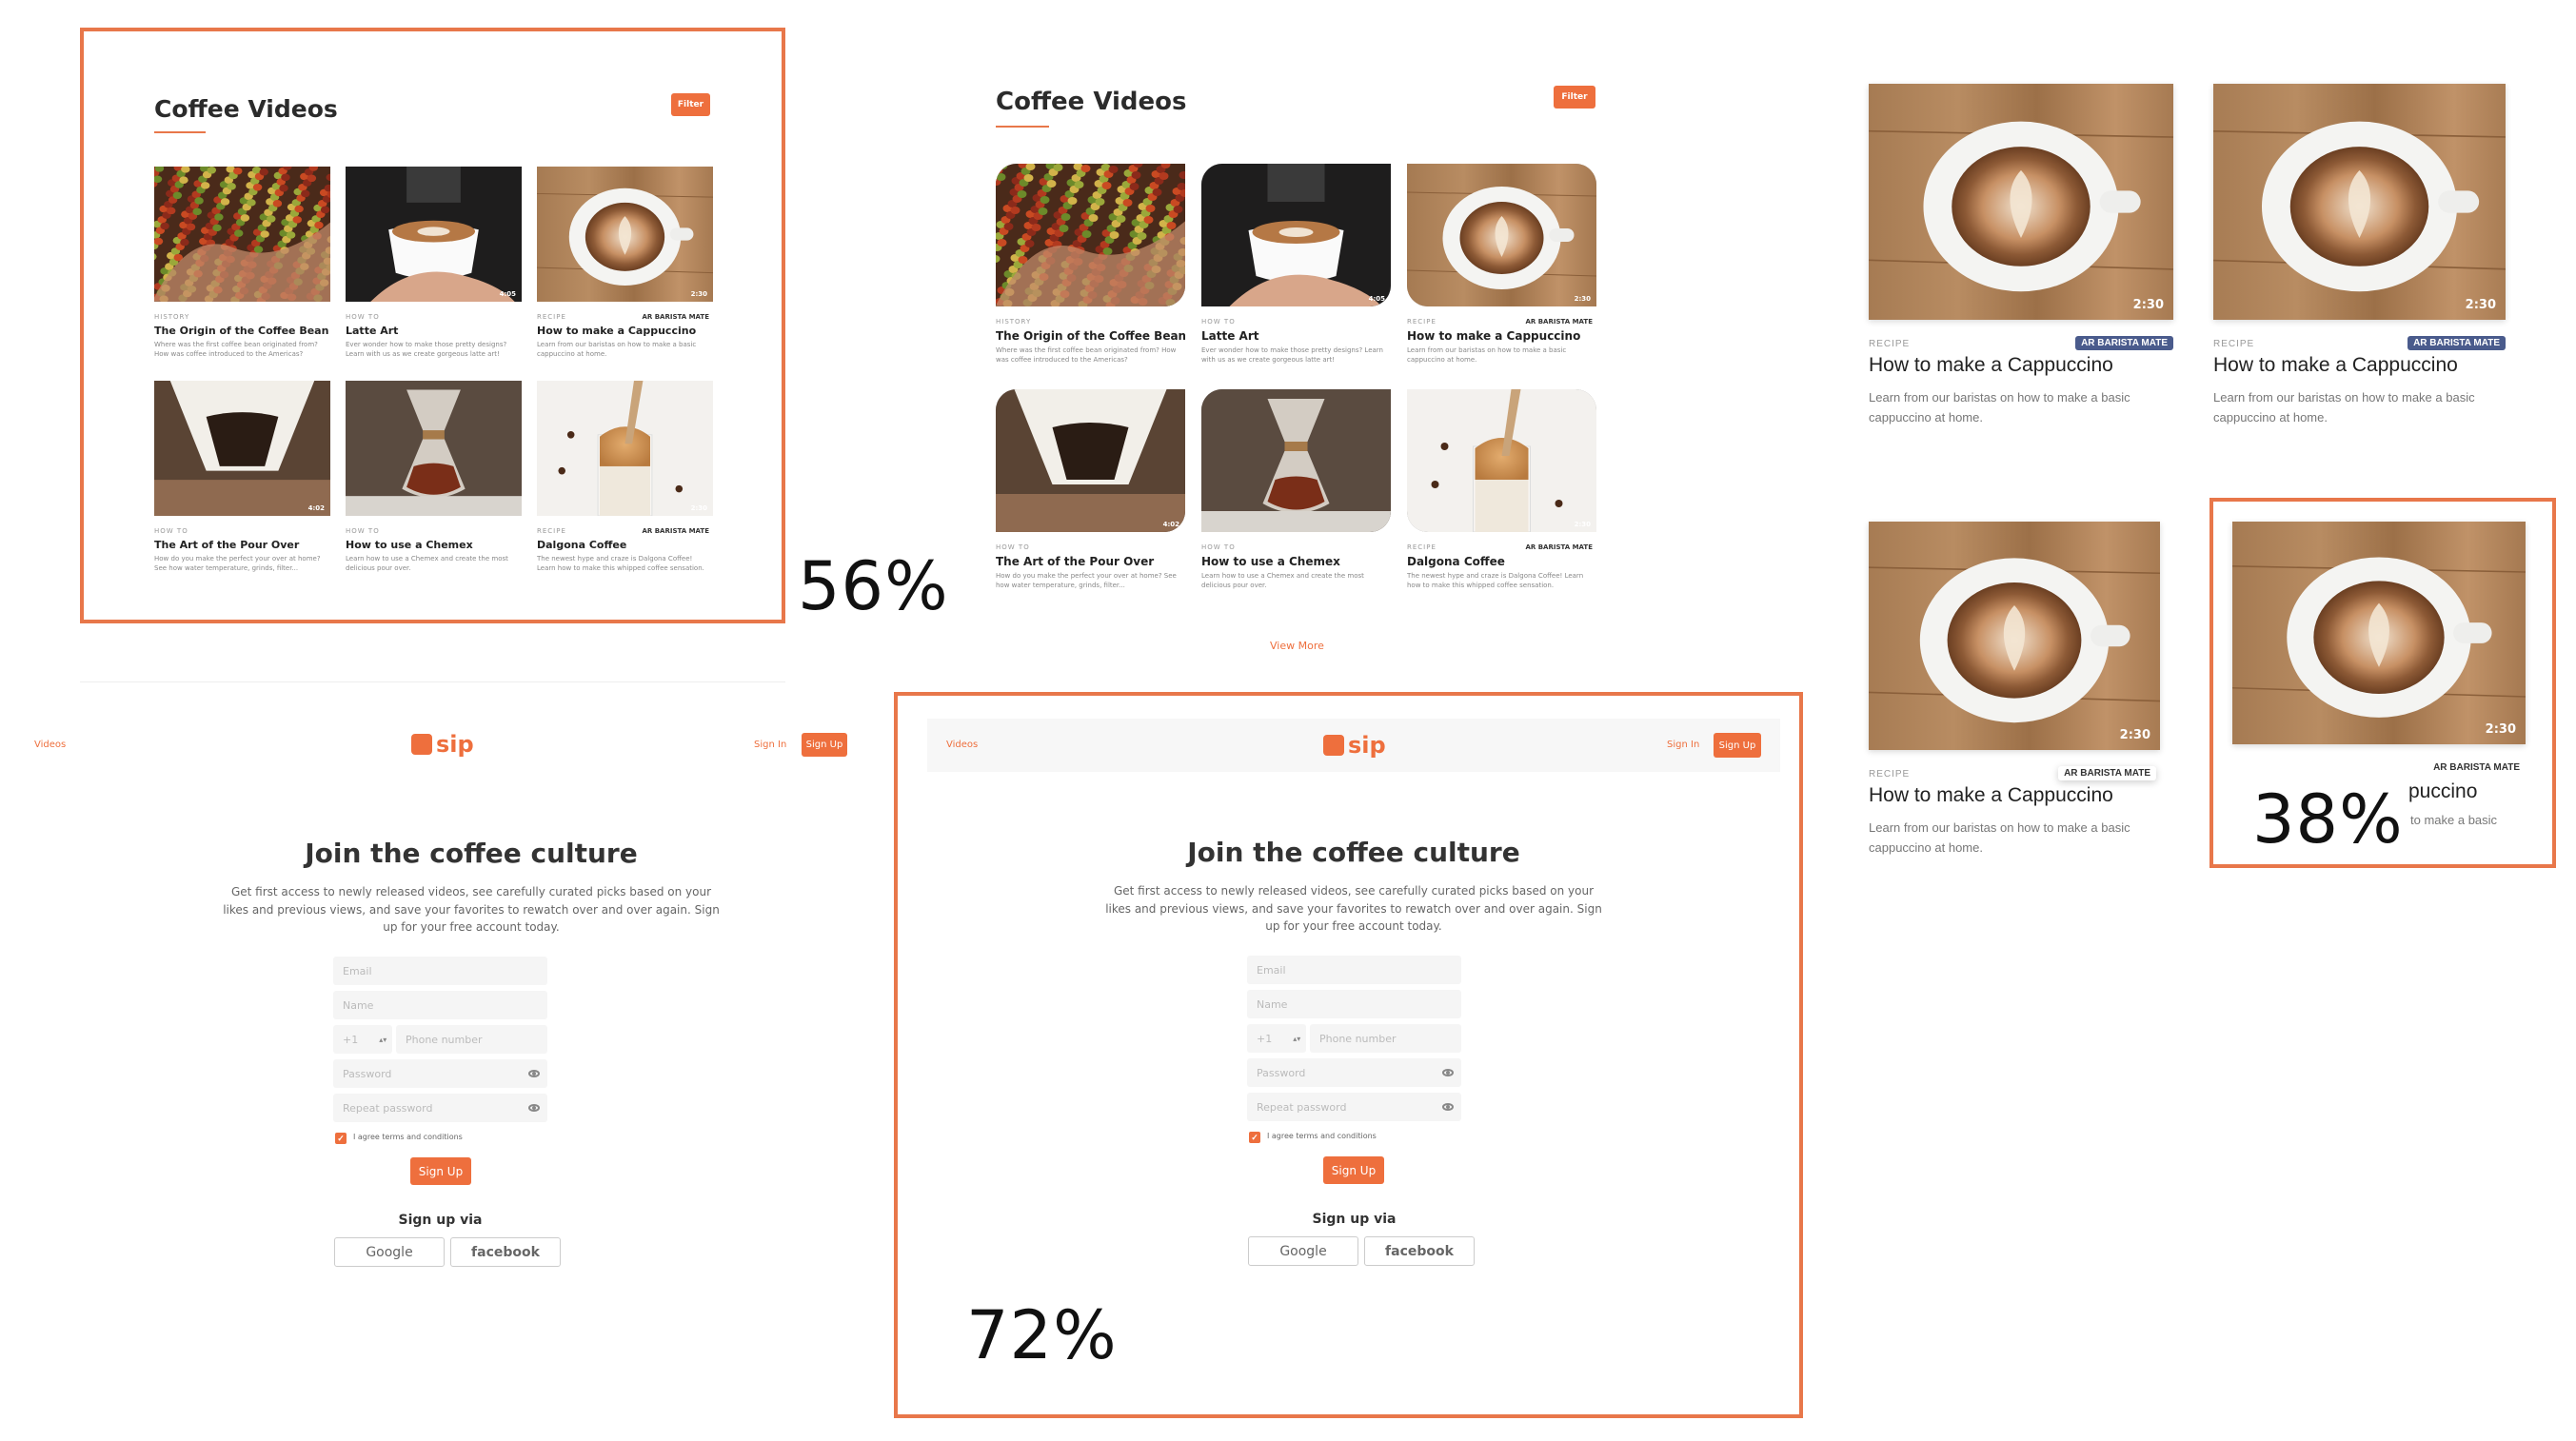  What do you see at coordinates (455, 744) in the screenshot?
I see `logo-text: sip` at bounding box center [455, 744].